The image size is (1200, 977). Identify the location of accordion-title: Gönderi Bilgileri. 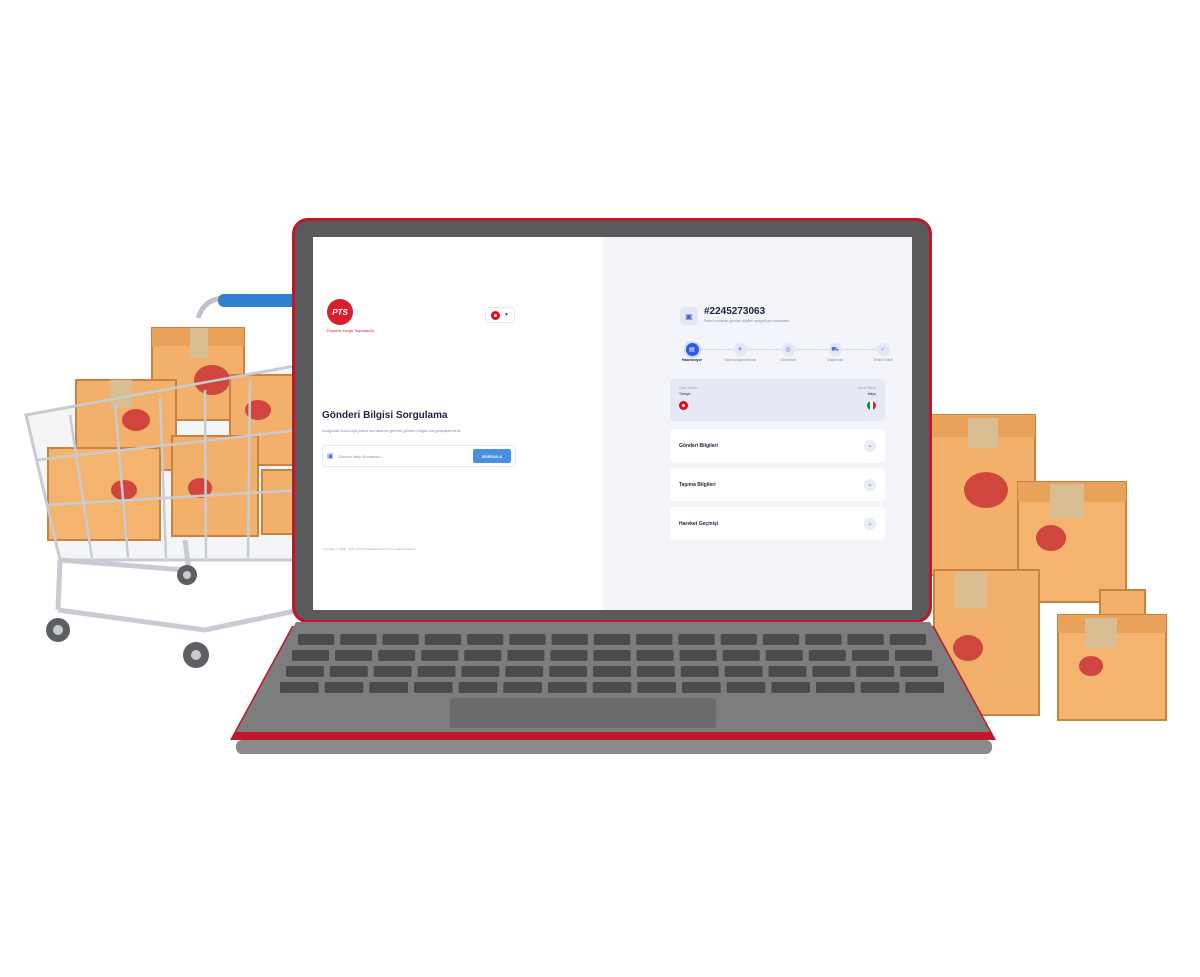
(698, 445).